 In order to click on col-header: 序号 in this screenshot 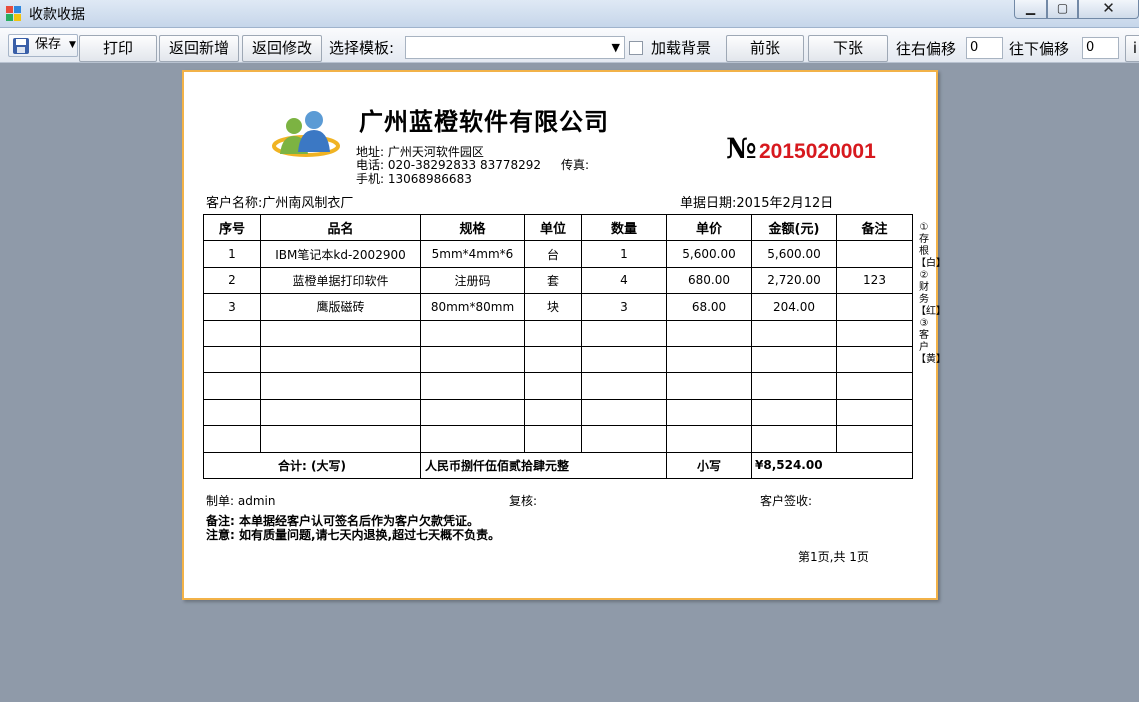, I will do `click(232, 227)`.